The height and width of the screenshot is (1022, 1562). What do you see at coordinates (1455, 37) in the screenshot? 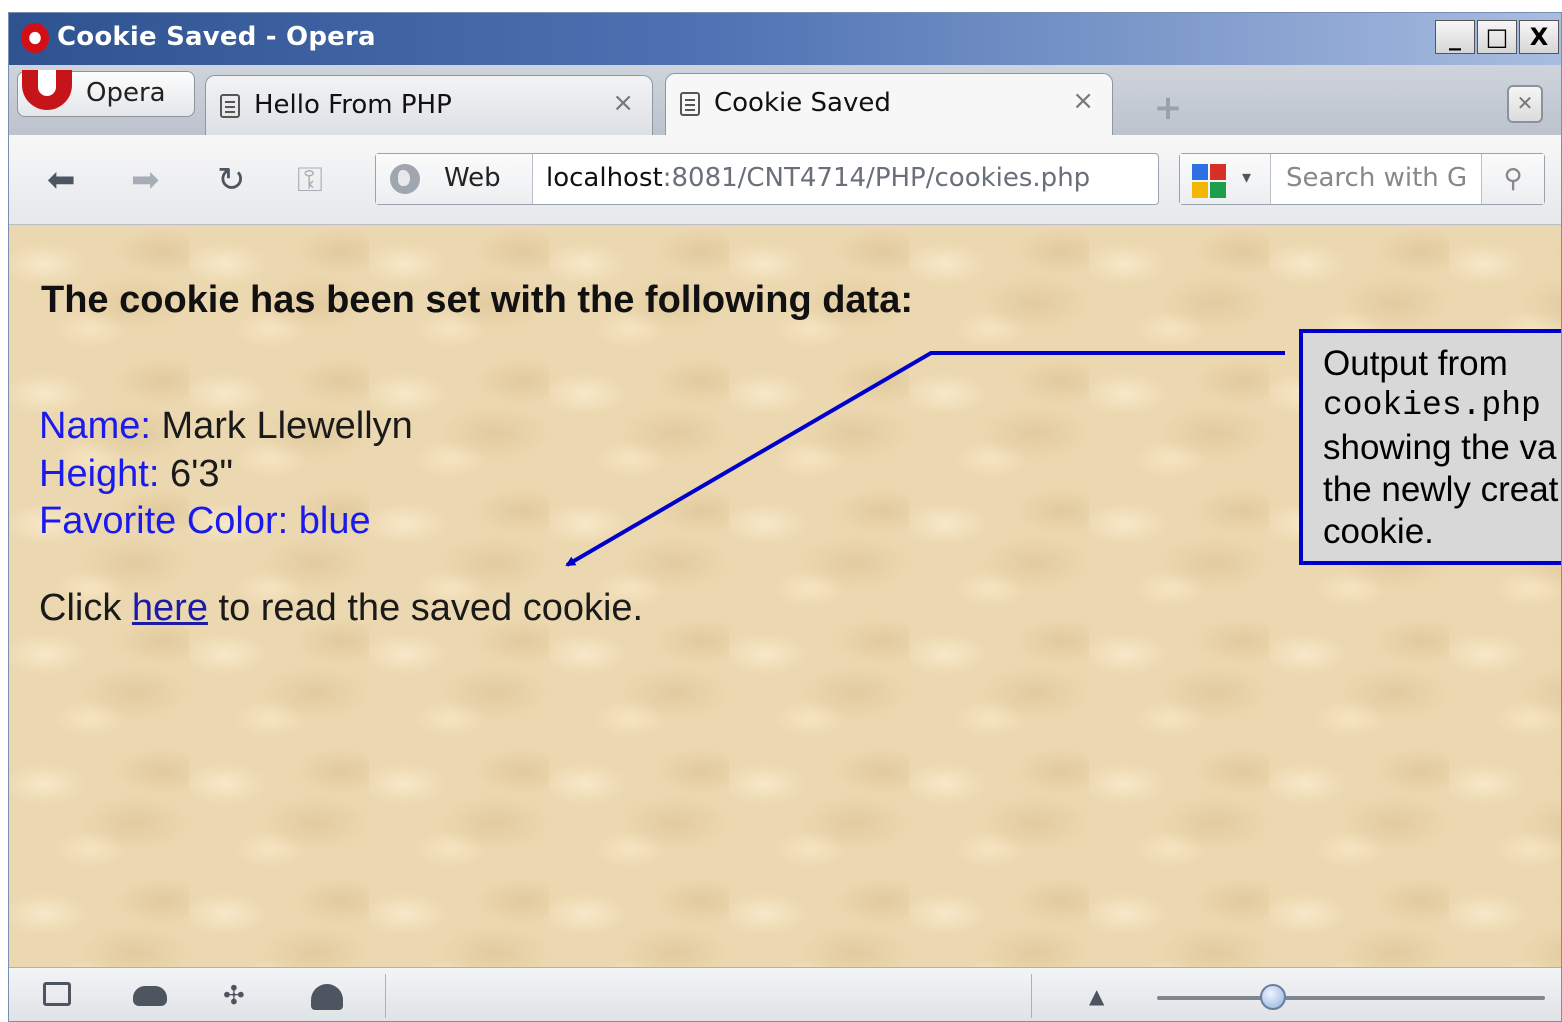
I see `minimize-button: _` at bounding box center [1455, 37].